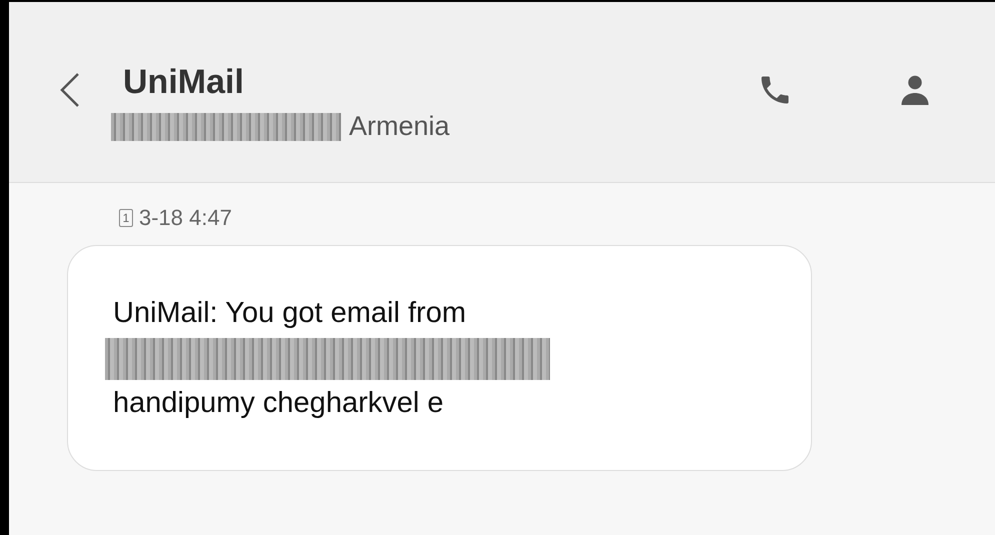  What do you see at coordinates (126, 218) in the screenshot?
I see `sim-badge: 1` at bounding box center [126, 218].